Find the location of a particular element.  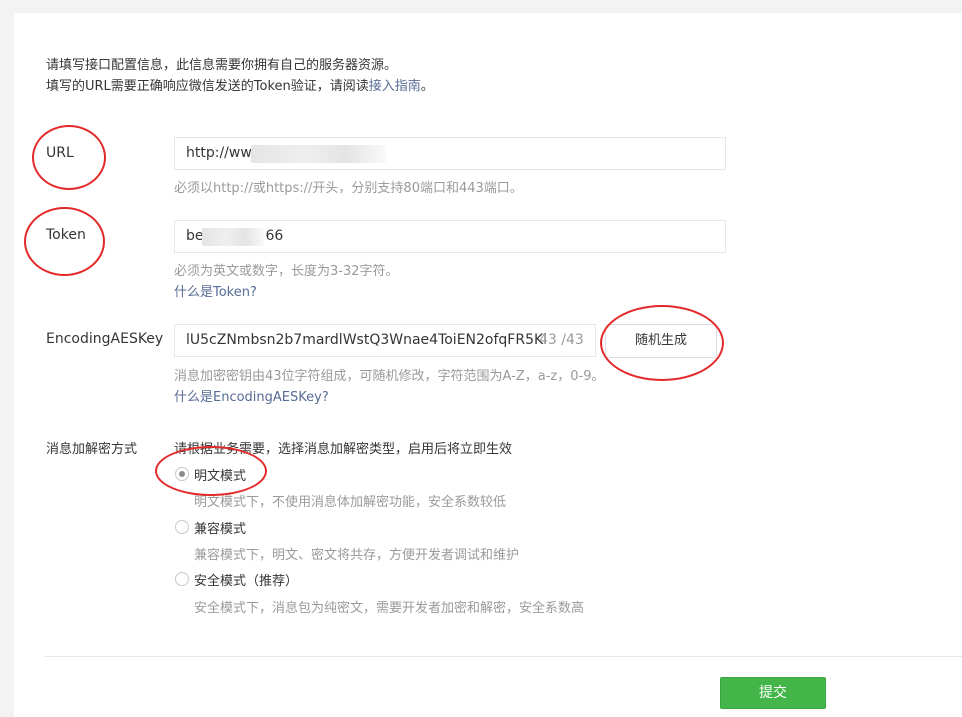

secure-mode-label: 安全模式（推荐） is located at coordinates (246, 579).